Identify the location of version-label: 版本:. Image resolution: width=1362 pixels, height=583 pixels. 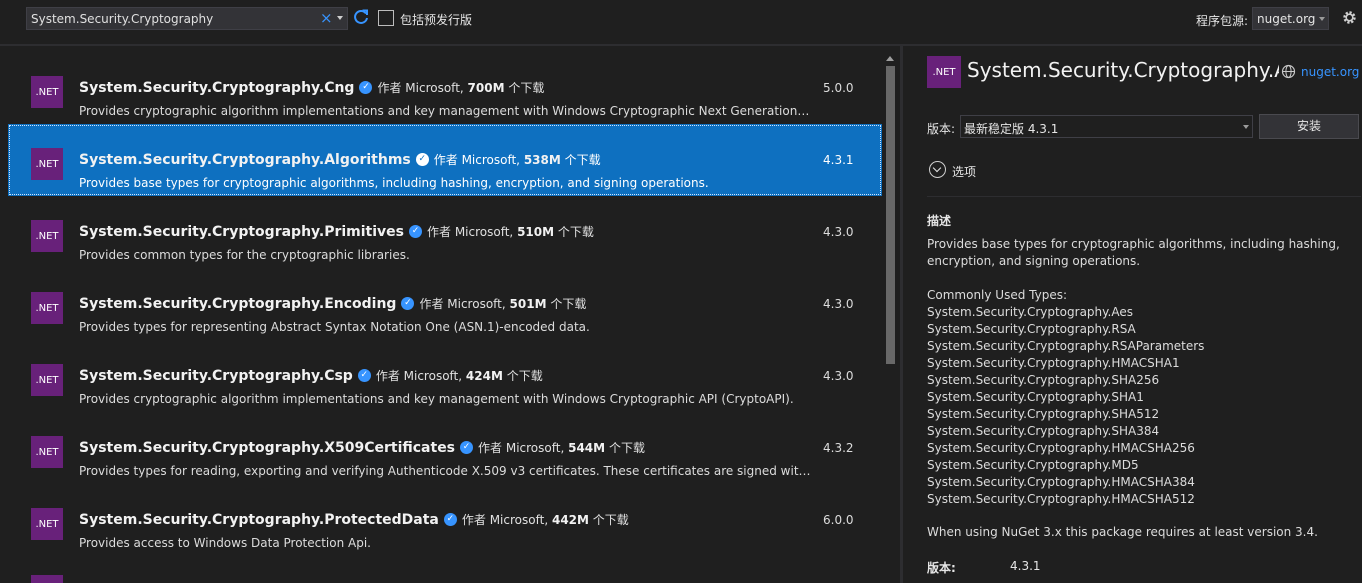
(941, 129).